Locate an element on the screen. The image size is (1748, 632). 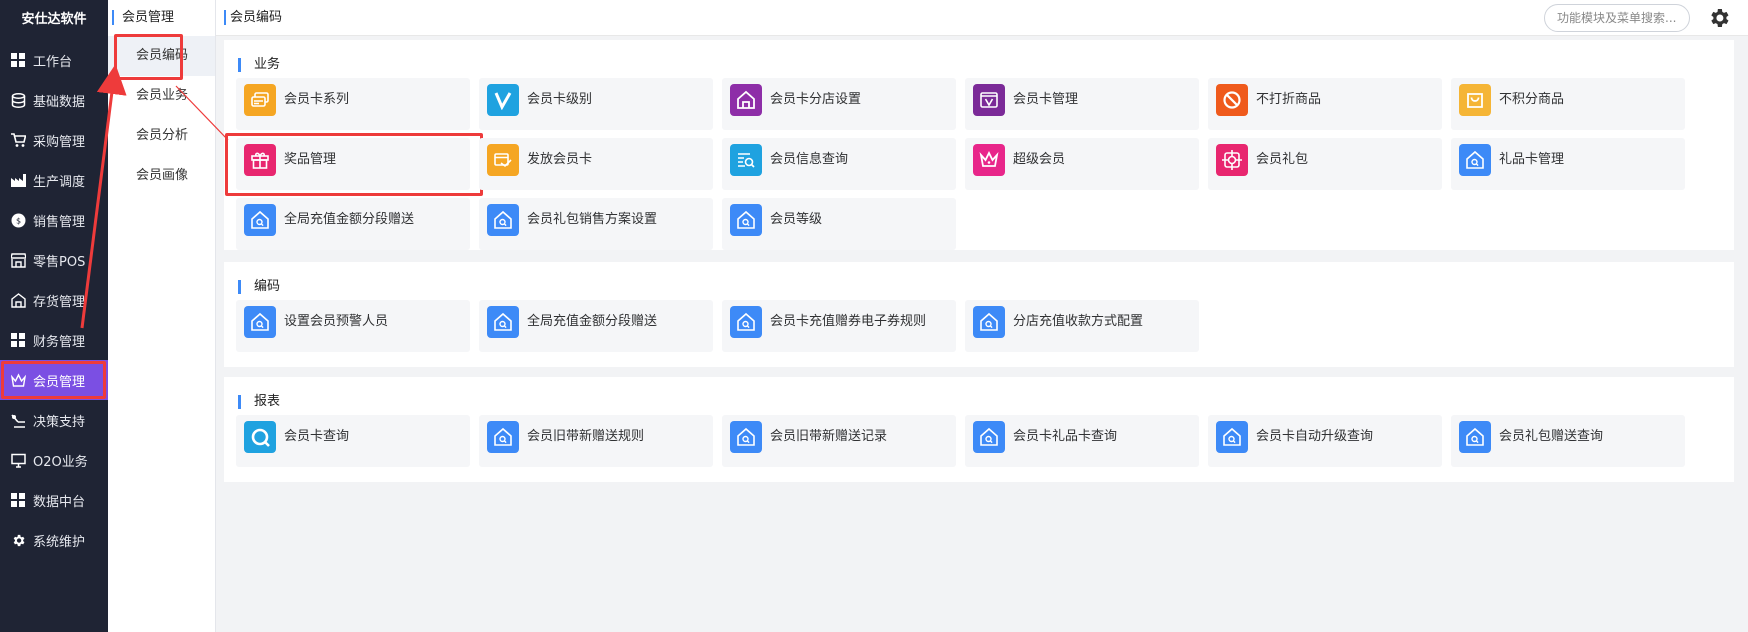
card-grid: 设置会员预警人员 全局充值金额分段赠送 会员卡充值赠券电子券规则 分店充值收款方式配置 is located at coordinates (979, 330).